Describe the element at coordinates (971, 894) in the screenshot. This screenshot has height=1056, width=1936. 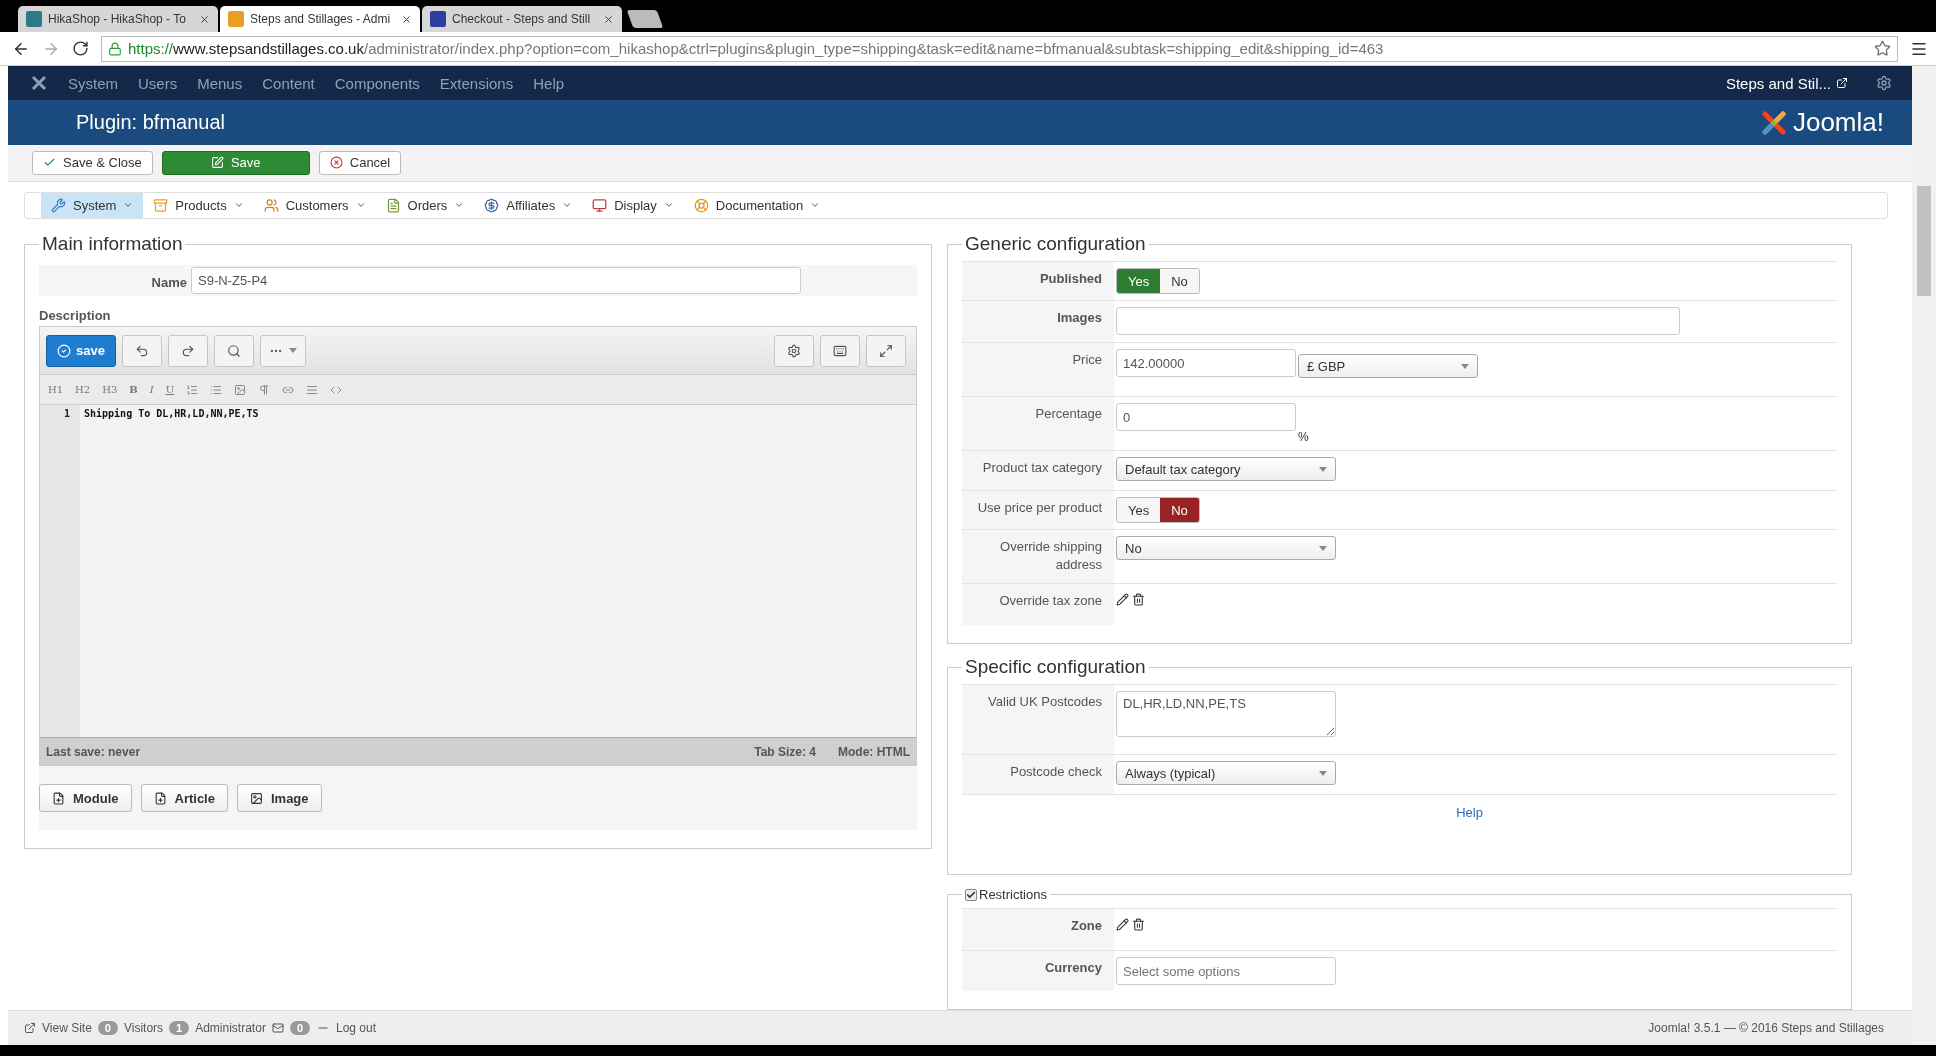
I see `checkbox` at that location.